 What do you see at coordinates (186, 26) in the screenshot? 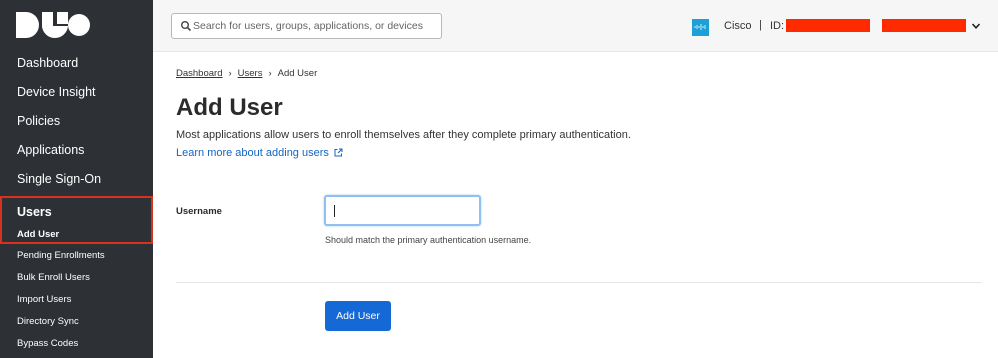
I see `search-icon` at bounding box center [186, 26].